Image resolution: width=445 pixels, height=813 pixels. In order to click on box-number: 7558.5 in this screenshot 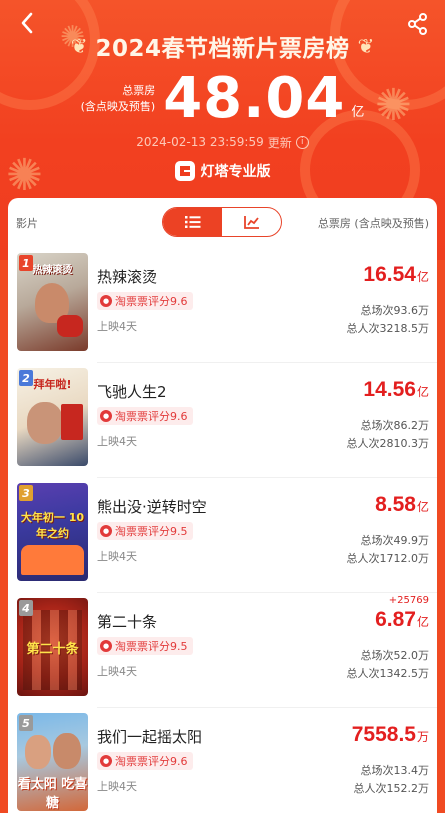, I will do `click(383, 734)`.